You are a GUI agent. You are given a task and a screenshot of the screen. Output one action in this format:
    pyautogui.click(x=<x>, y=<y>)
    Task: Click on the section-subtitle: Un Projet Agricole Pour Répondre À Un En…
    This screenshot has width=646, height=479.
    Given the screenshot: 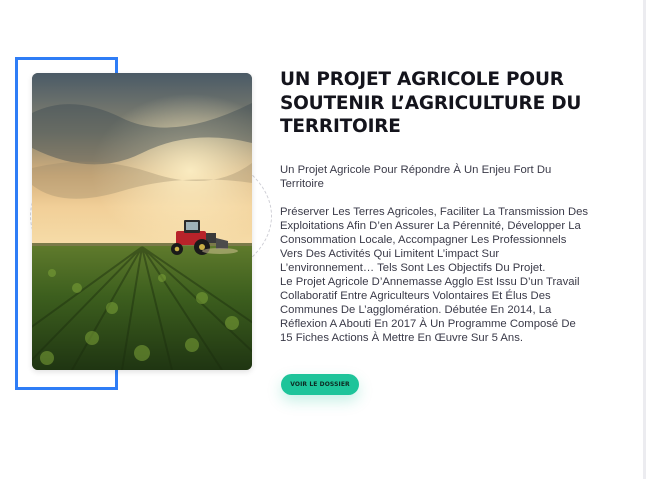 What is the action you would take?
    pyautogui.click(x=416, y=177)
    